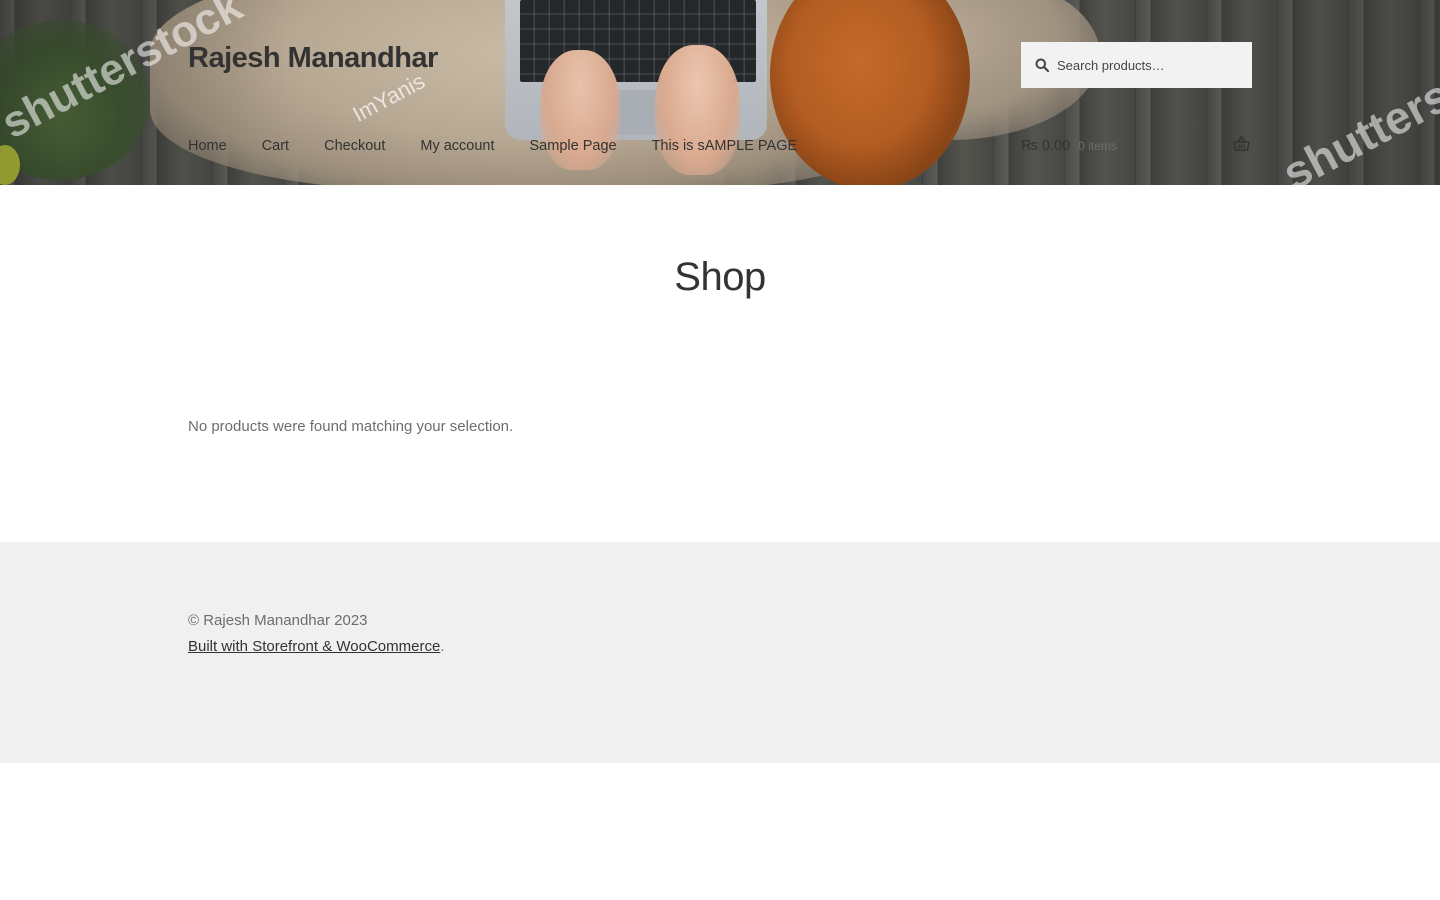 The width and height of the screenshot is (1440, 900). I want to click on footer-credit-suffix: ., so click(442, 646).